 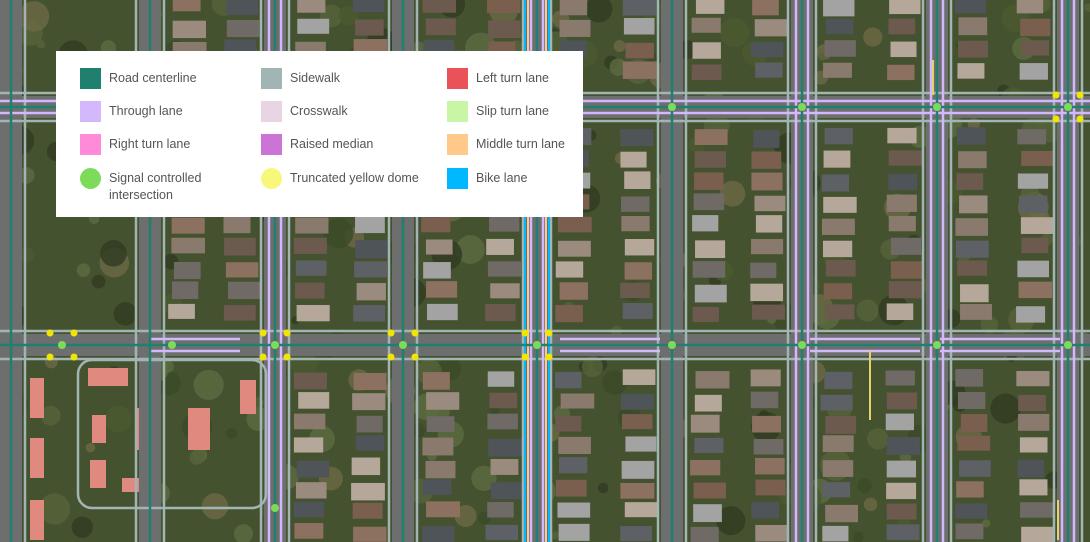 I want to click on legend-item-through-lane: Through lane, so click(x=154, y=111).